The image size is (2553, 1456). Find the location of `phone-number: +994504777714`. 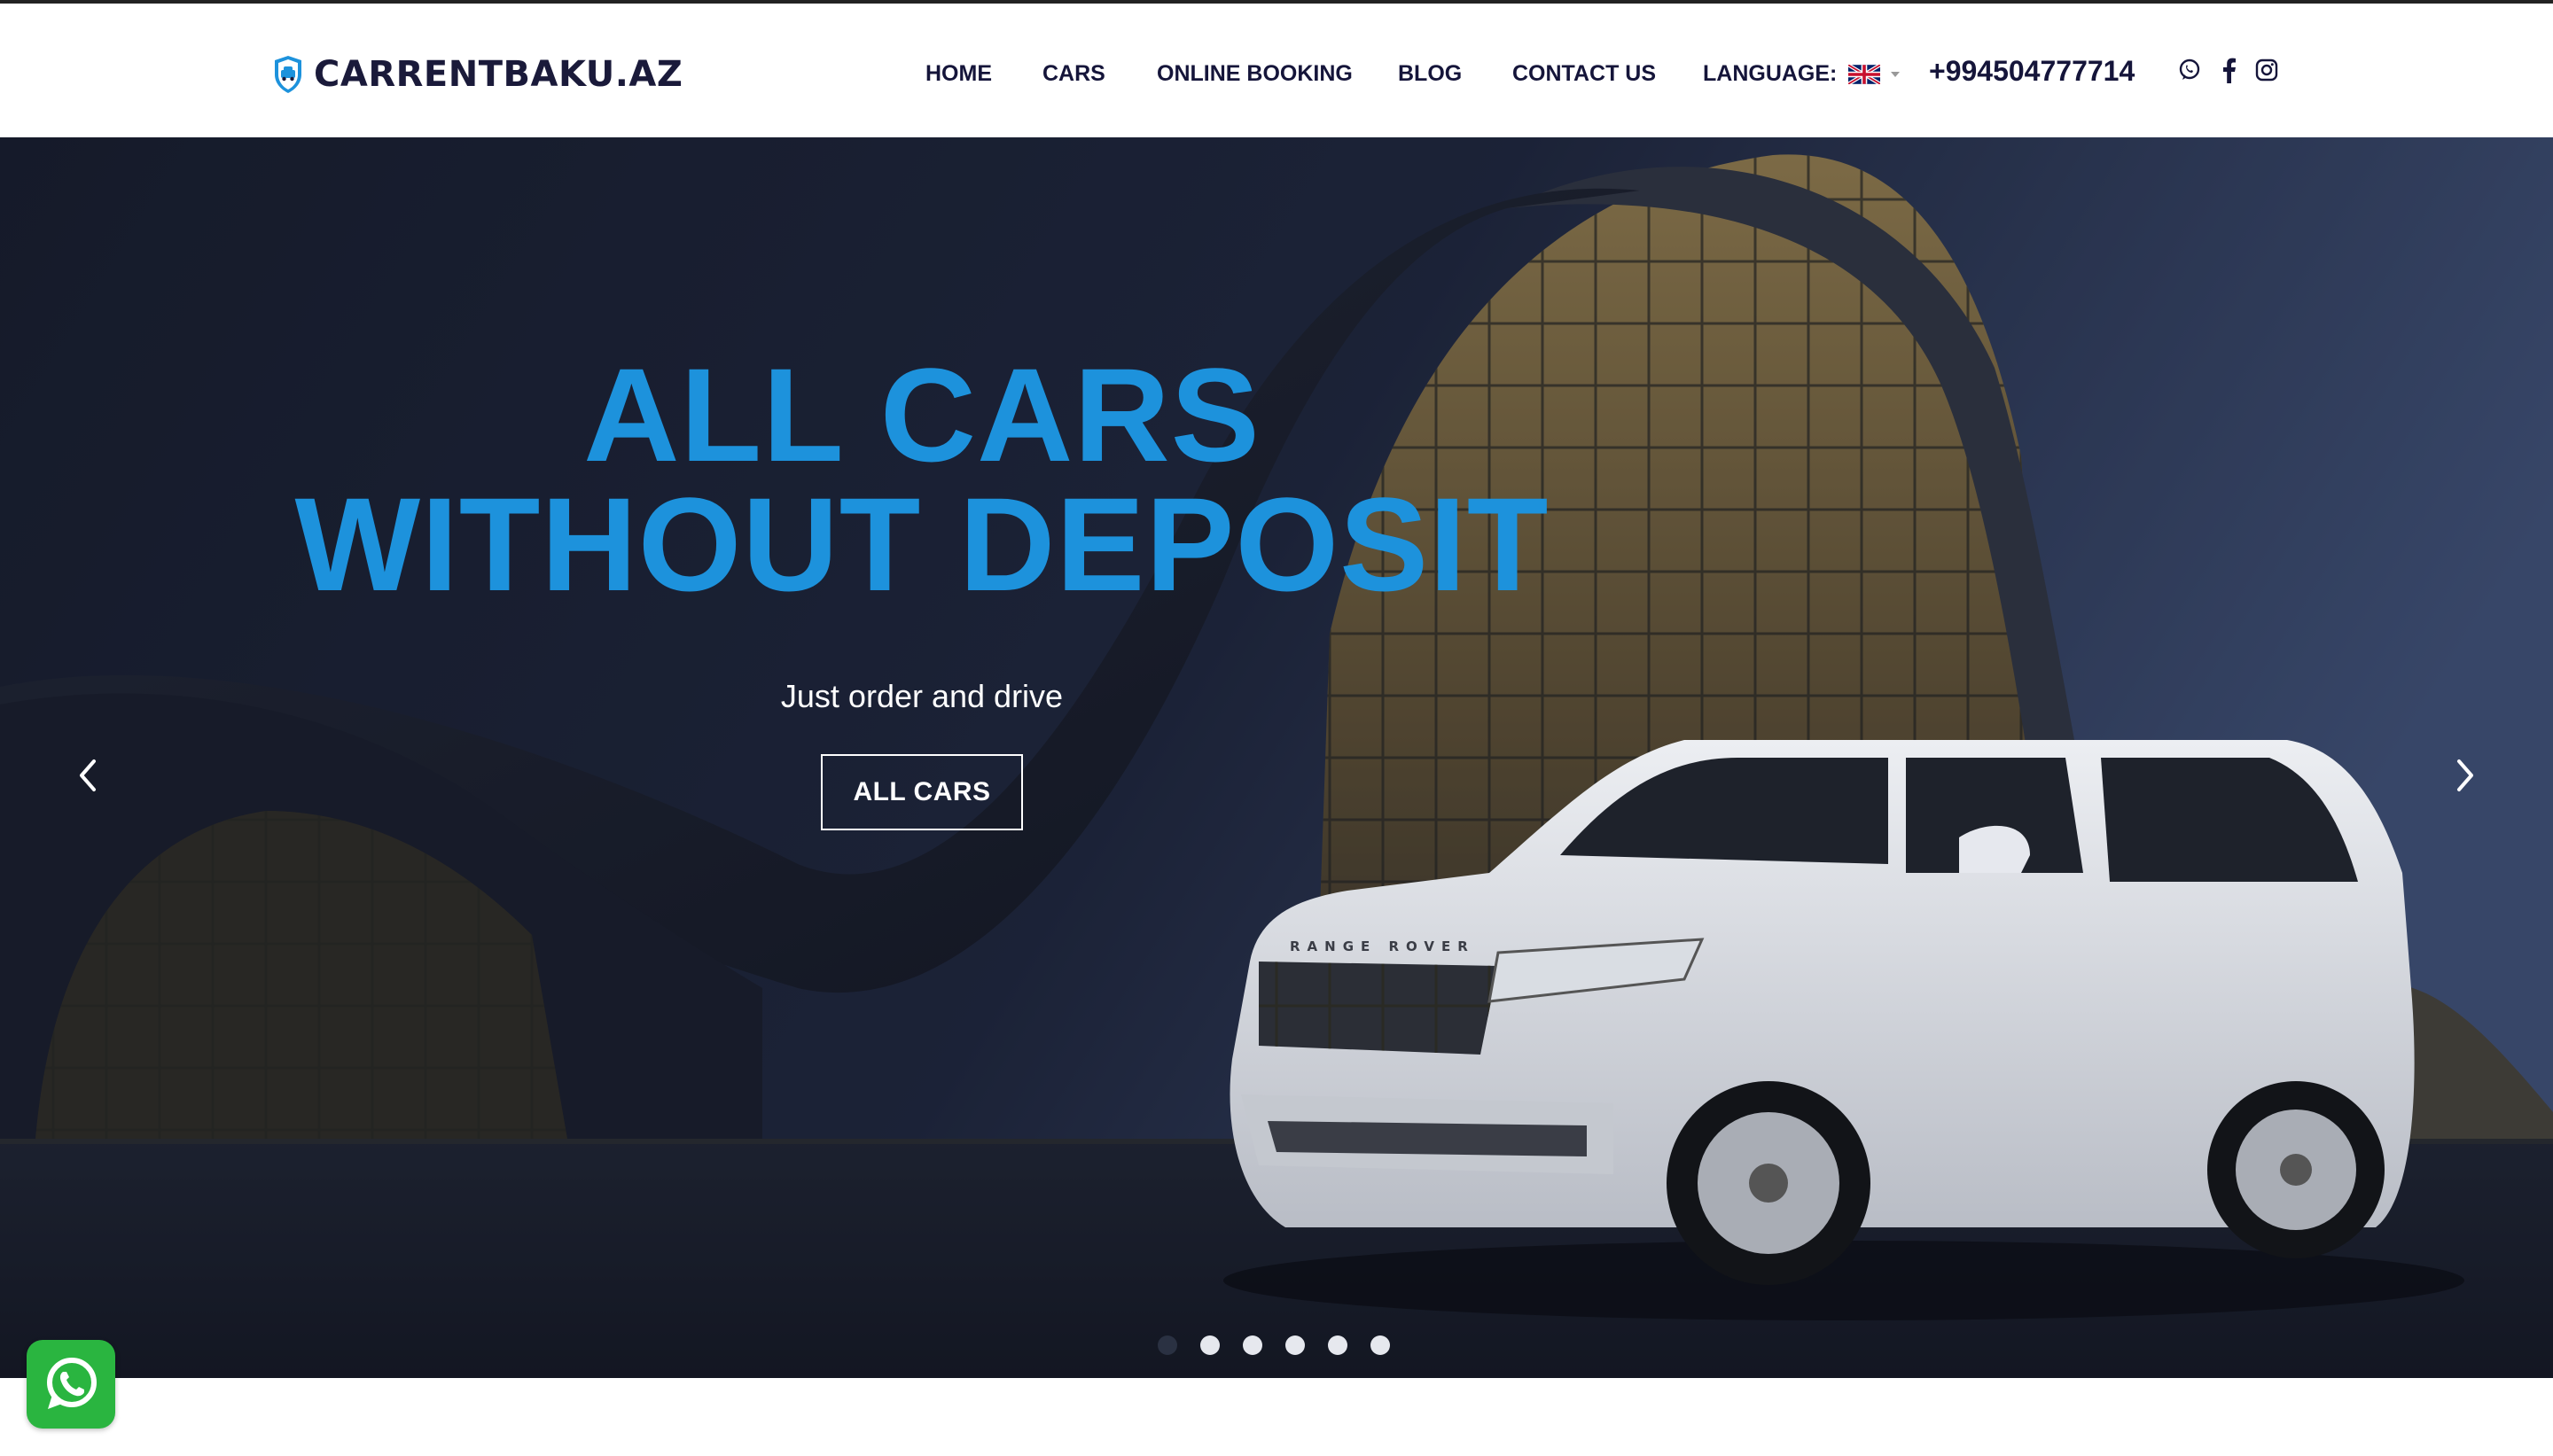

phone-number: +994504777714 is located at coordinates (2032, 71).